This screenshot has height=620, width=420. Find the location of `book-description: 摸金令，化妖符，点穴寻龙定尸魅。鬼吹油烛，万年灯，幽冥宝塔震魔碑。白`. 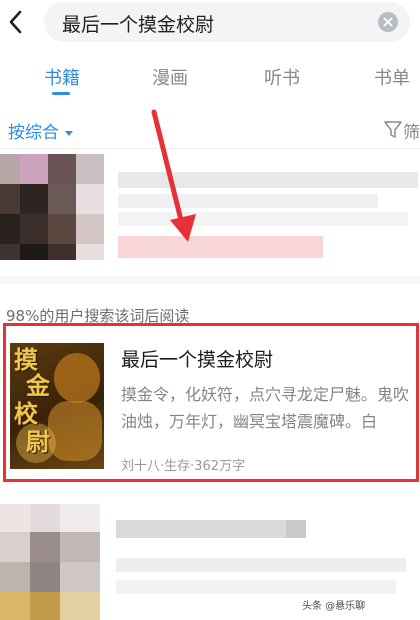

book-description: 摸金令，化妖符，点穴寻龙定尸魅。鬼吹油烛，万年灯，幽冥宝塔震魔碑。白 is located at coordinates (265, 408).